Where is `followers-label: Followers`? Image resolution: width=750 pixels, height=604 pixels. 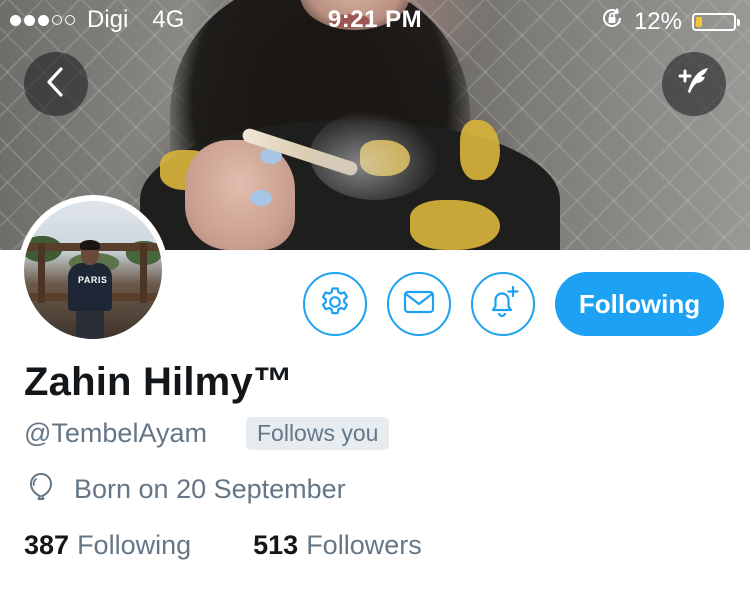
followers-label: Followers is located at coordinates (364, 545).